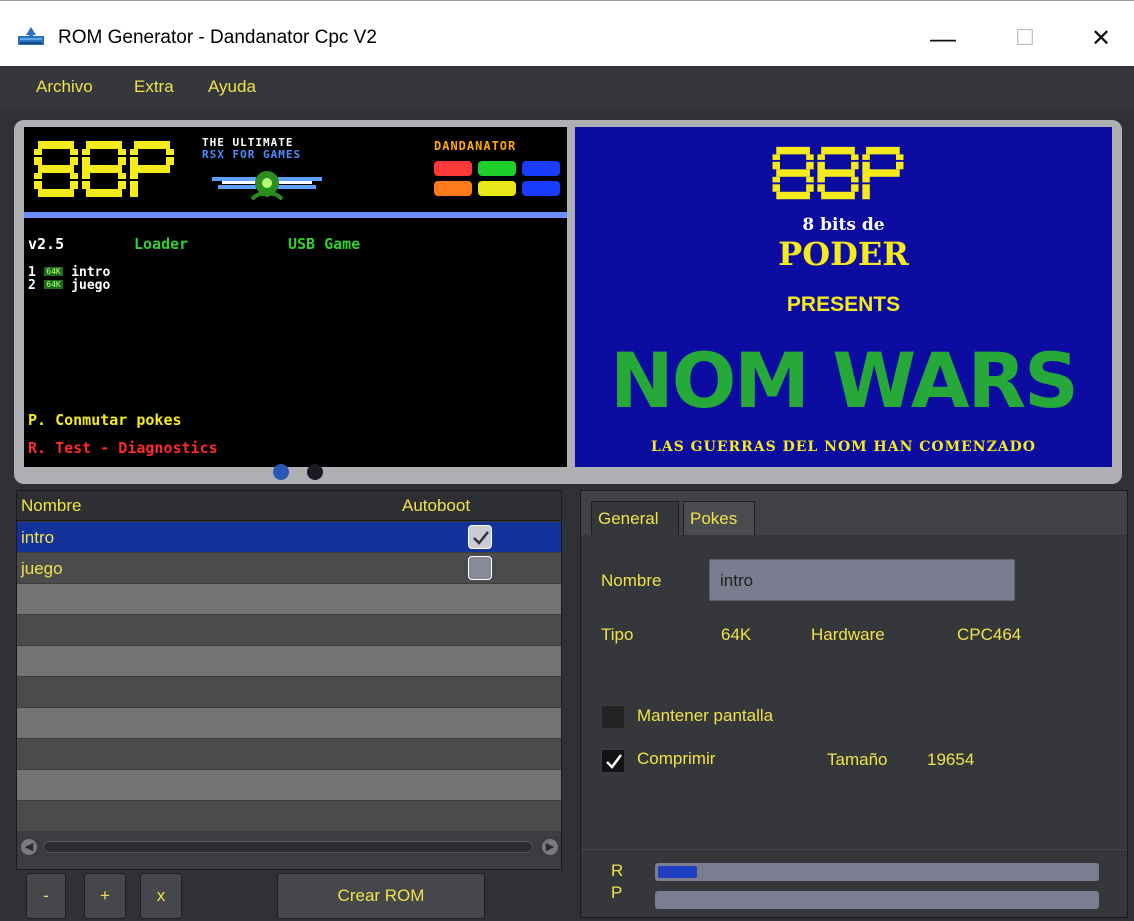  Describe the element at coordinates (843, 254) in the screenshot. I see `poder-title: PODER` at that location.